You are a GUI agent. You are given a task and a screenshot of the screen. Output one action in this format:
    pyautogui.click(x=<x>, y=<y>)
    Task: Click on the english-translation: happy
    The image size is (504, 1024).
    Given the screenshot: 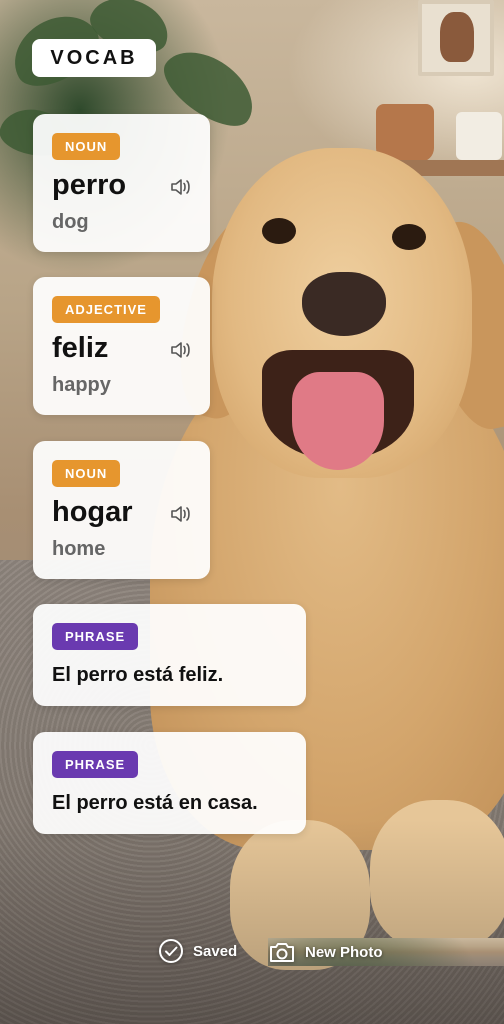 What is the action you would take?
    pyautogui.click(x=81, y=385)
    